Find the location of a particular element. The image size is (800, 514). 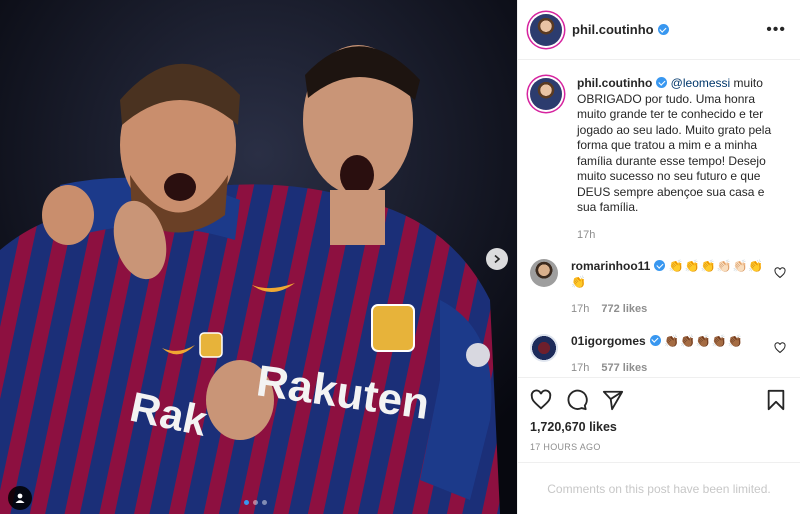

action-icons is located at coordinates (658, 400).